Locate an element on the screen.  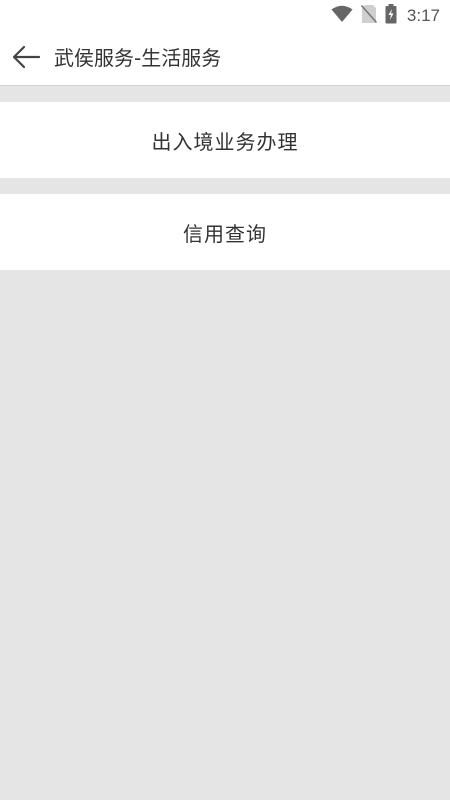
status-icons: 3:17 is located at coordinates (385, 16).